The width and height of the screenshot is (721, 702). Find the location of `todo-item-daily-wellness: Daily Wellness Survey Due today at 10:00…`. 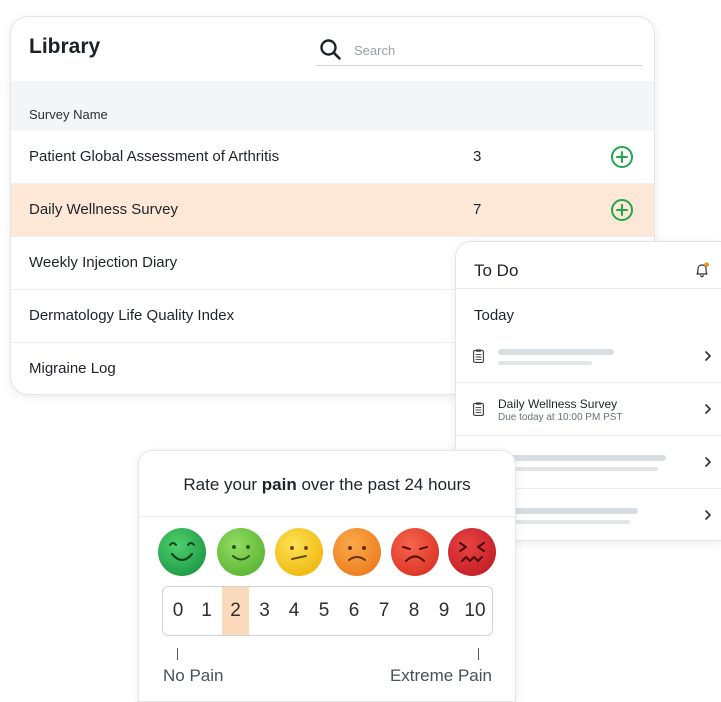

todo-item-daily-wellness: Daily Wellness Survey Due today at 10:00… is located at coordinates (588, 409).